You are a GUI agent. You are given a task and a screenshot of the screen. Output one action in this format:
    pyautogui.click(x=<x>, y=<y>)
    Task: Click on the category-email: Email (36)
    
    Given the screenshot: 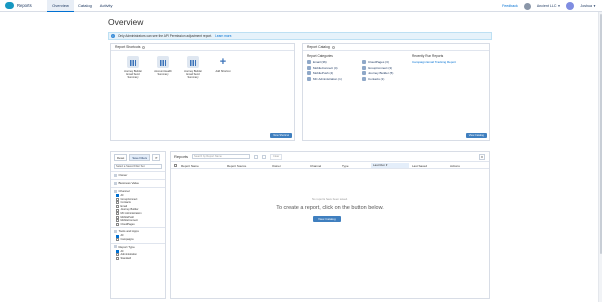 What is the action you would take?
    pyautogui.click(x=334, y=62)
    